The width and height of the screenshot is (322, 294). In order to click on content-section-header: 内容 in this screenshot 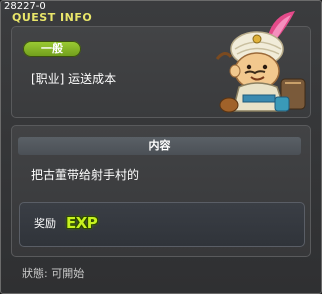, I will do `click(159, 146)`.